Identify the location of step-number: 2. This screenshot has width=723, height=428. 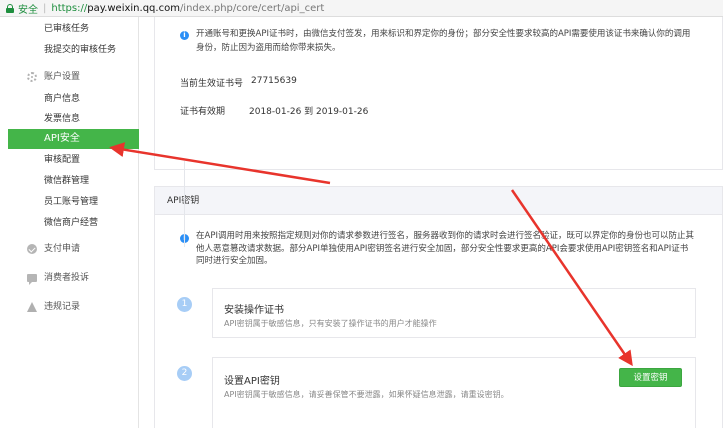
(184, 373).